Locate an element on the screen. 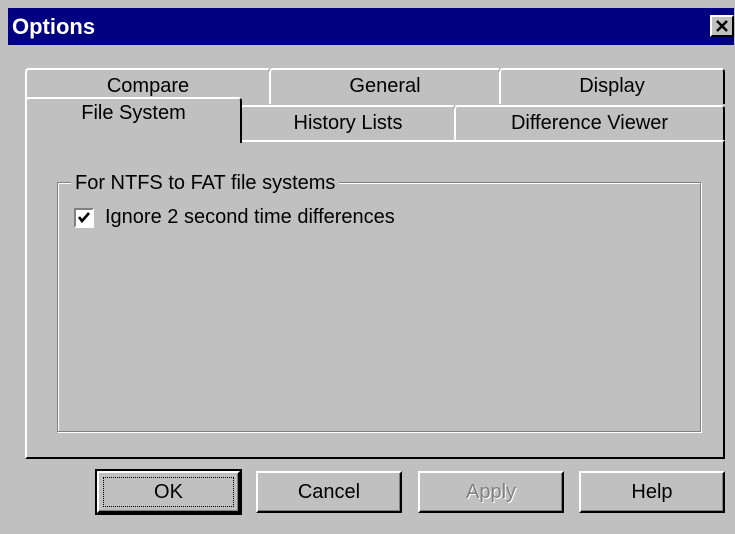 Image resolution: width=735 pixels, height=534 pixels. tab-difference-viewer-label: Difference Viewer is located at coordinates (589, 123).